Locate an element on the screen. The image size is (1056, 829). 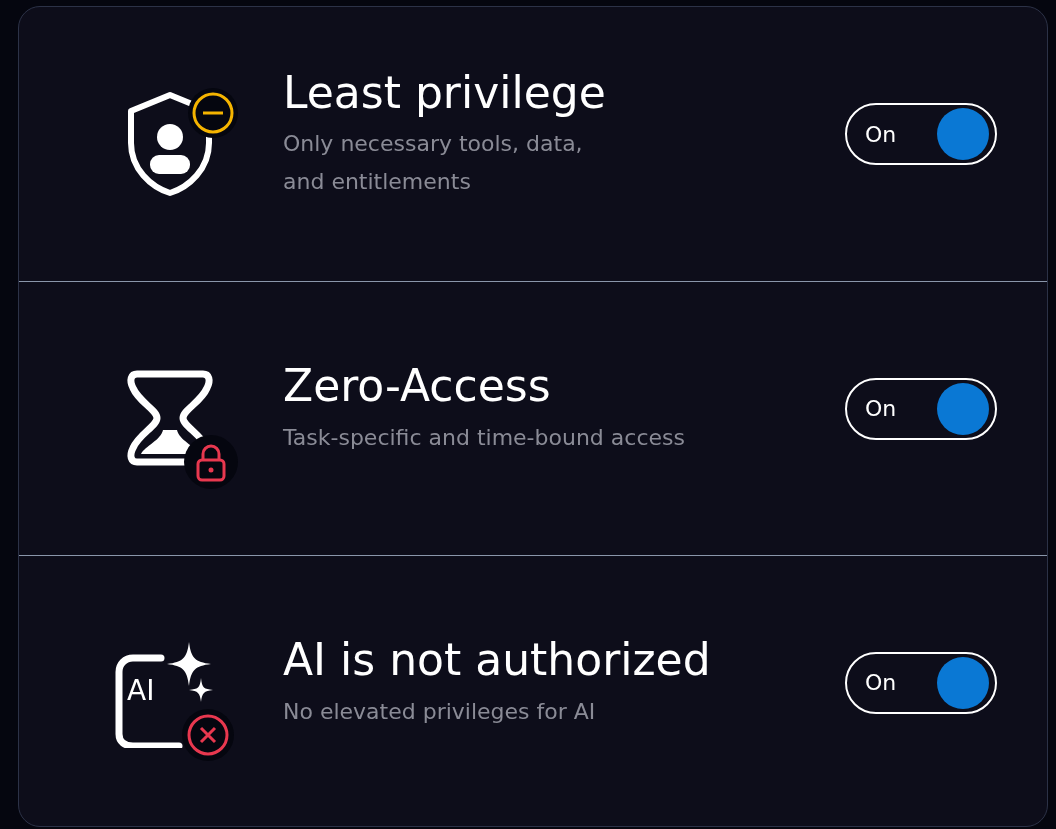
minus-circle-icon is located at coordinates (213, 113).